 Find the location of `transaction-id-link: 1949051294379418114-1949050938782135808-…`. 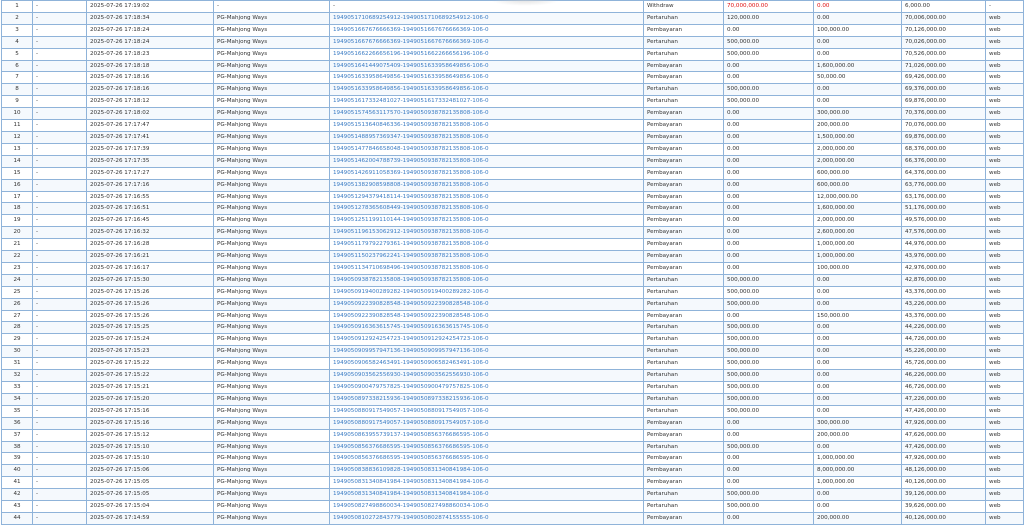

transaction-id-link: 1949051294379418114-1949050938782135808-… is located at coordinates (486, 197).